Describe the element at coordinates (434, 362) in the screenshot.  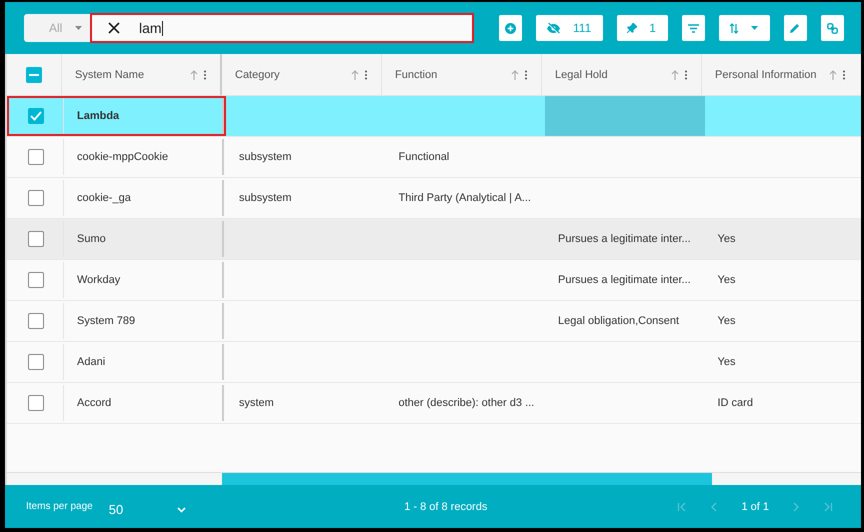
I see `table-row: Adani Yes` at that location.